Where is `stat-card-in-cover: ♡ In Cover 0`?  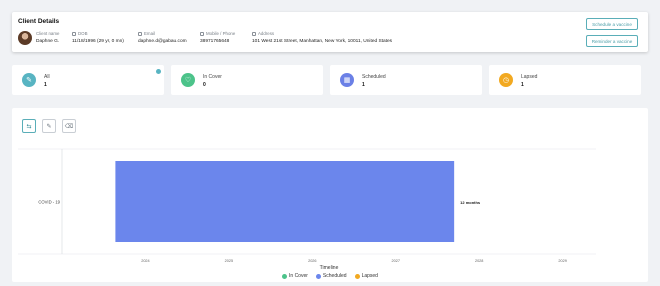
stat-card-in-cover: ♡ In Cover 0 is located at coordinates (247, 80).